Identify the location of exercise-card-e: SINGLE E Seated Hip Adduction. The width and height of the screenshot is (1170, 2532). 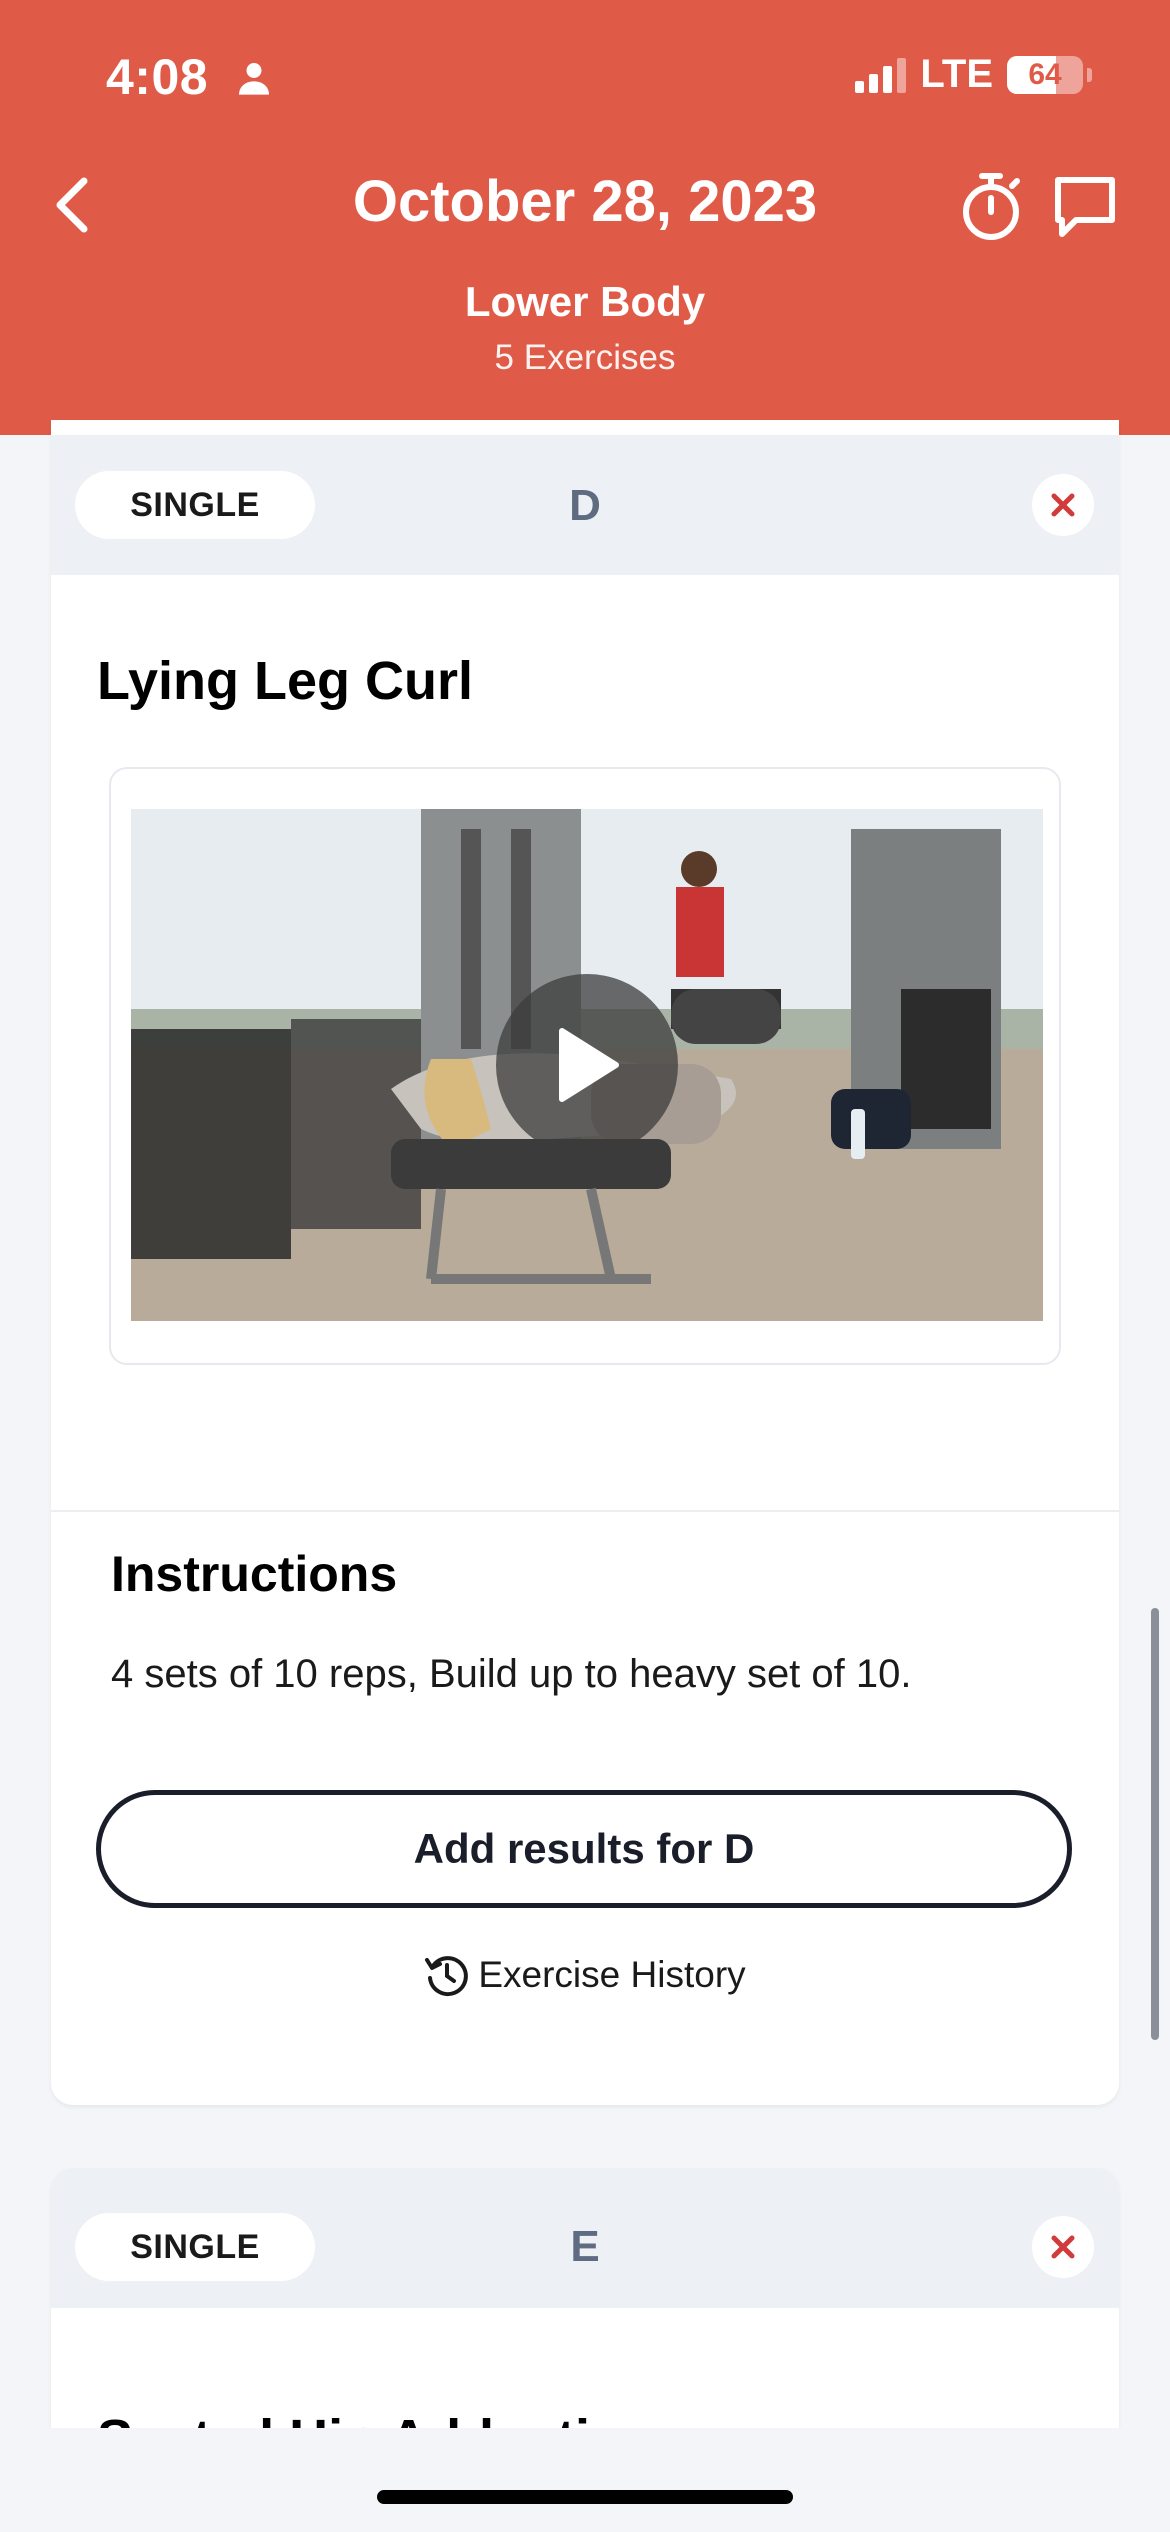
(585, 2298).